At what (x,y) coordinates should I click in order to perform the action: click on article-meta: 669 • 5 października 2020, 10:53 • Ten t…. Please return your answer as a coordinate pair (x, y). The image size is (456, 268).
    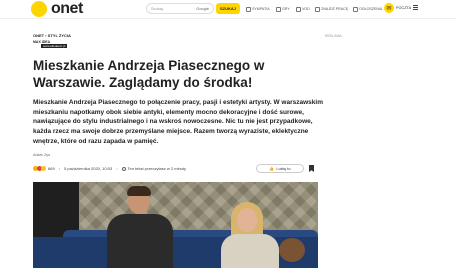
    Looking at the image, I should click on (109, 168).